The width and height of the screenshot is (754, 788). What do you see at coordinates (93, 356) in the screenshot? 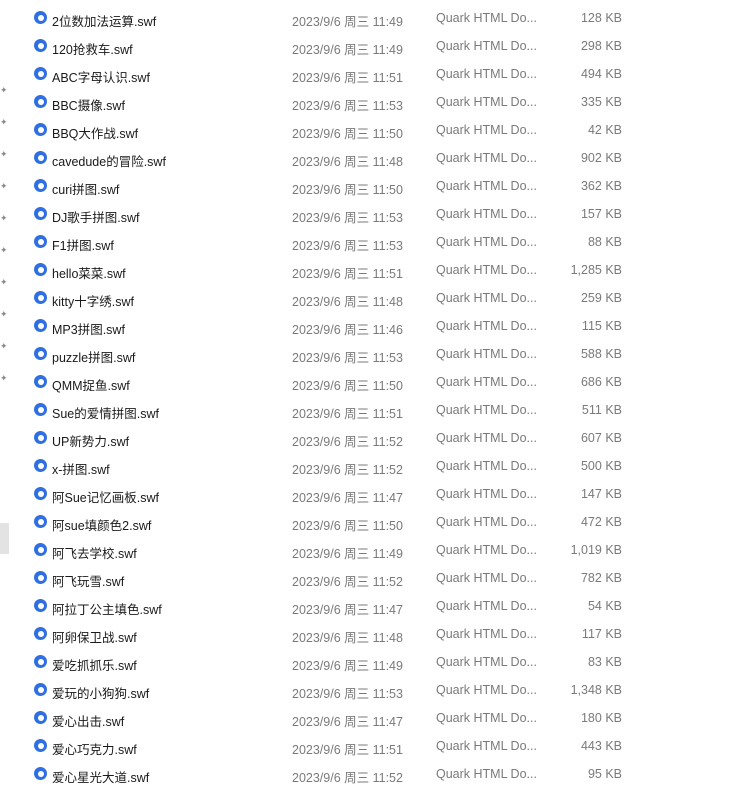
I see `file-name: puzzle拼图.swf` at bounding box center [93, 356].